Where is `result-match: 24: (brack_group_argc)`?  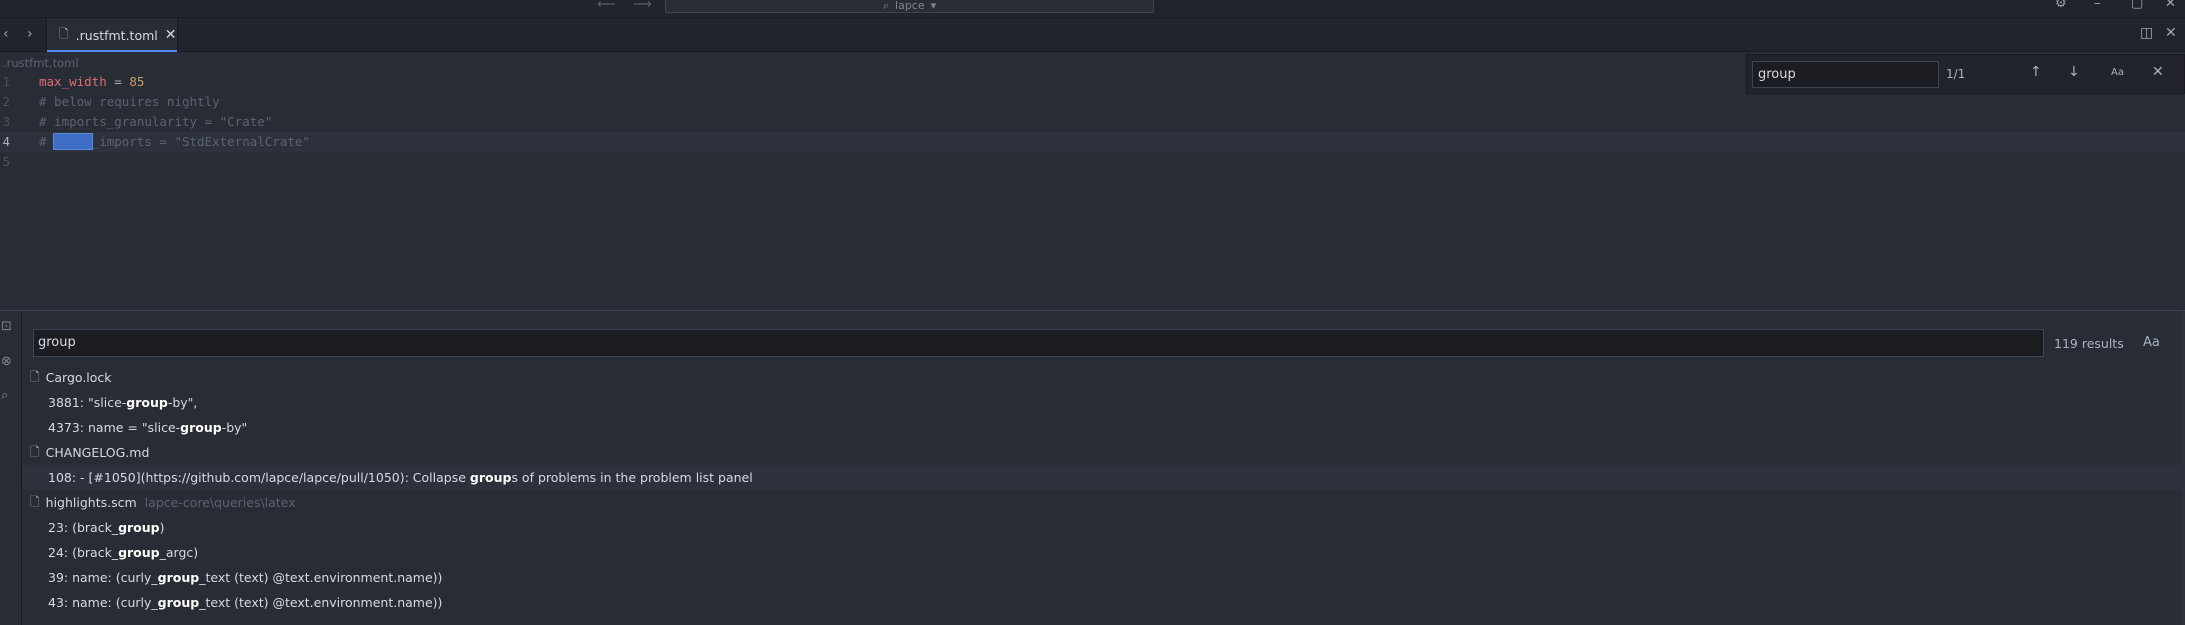
result-match: 24: (brack_group_argc) is located at coordinates (1102, 552).